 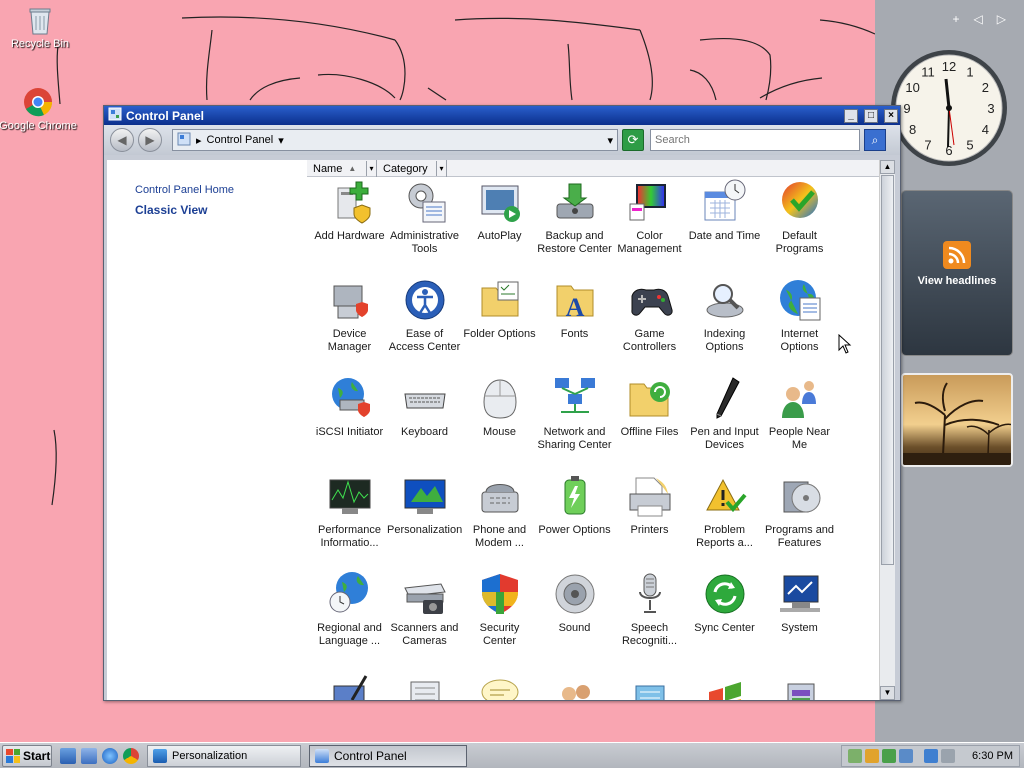 I want to click on control-panel-item: Keyboard, so click(x=424, y=406).